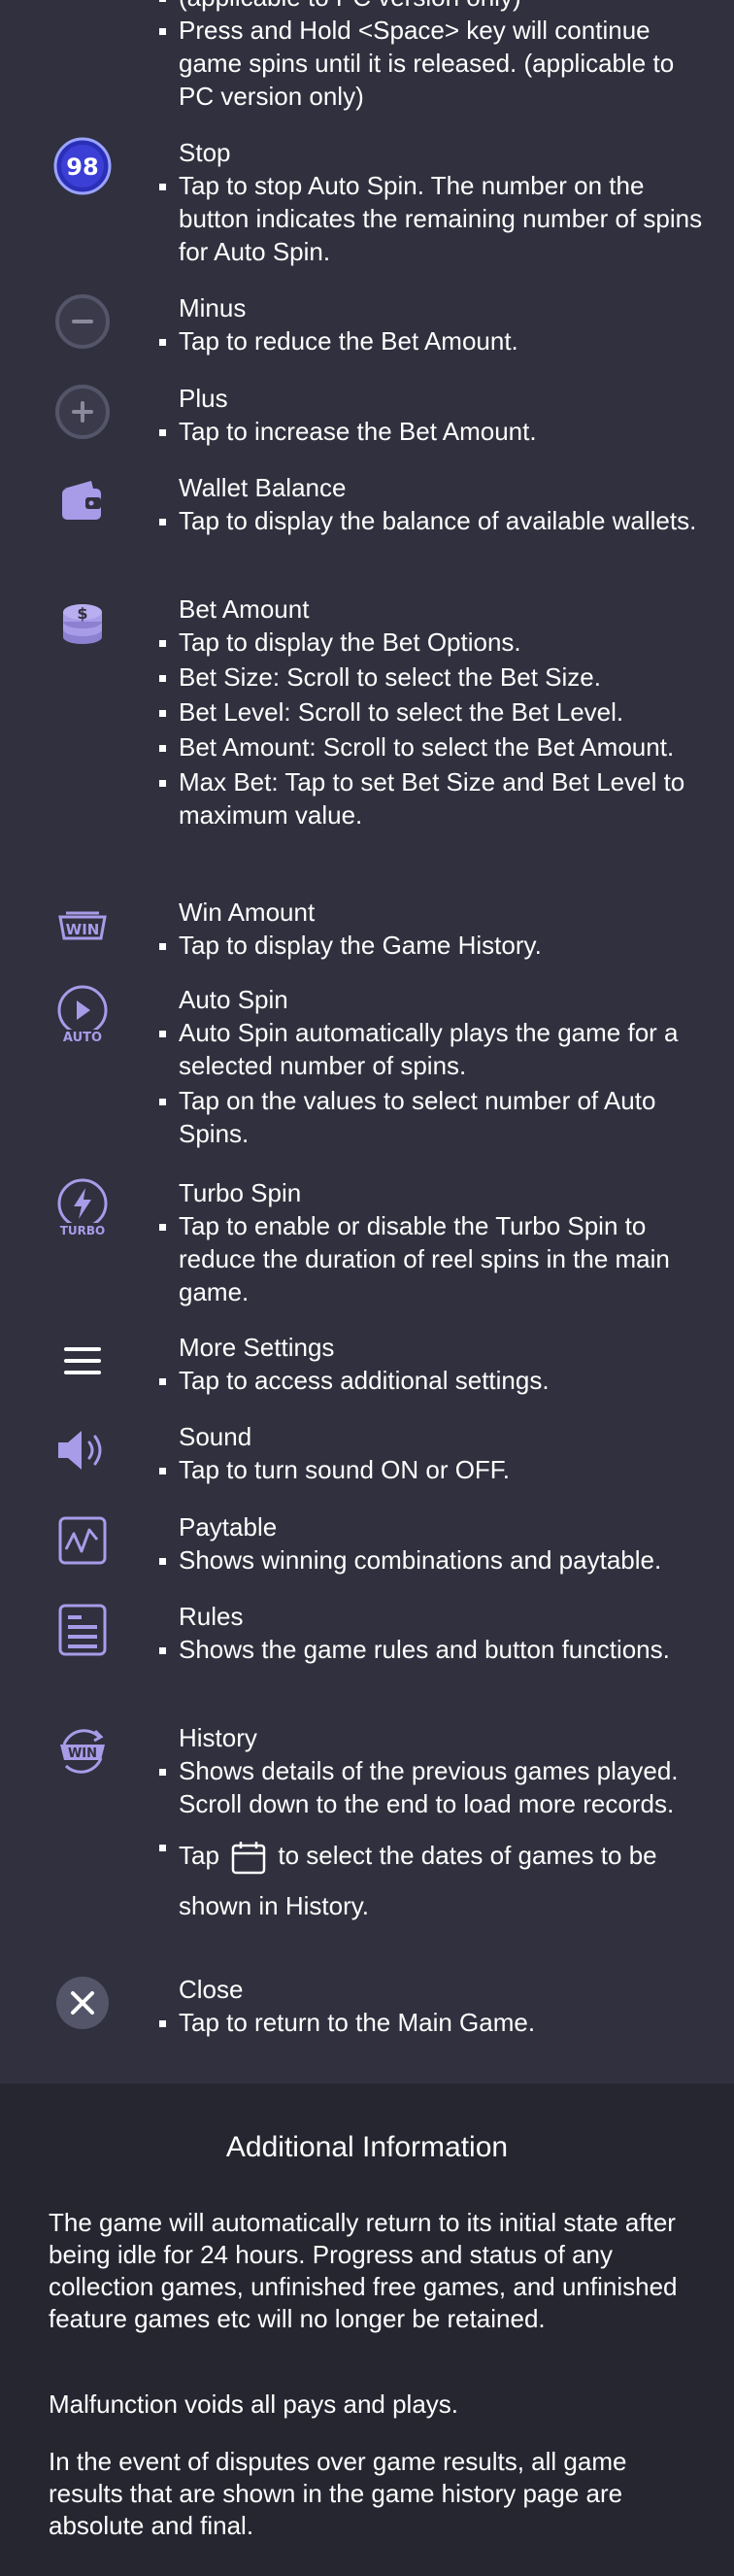 The width and height of the screenshot is (734, 2576). What do you see at coordinates (83, 1630) in the screenshot?
I see `rules-icon` at bounding box center [83, 1630].